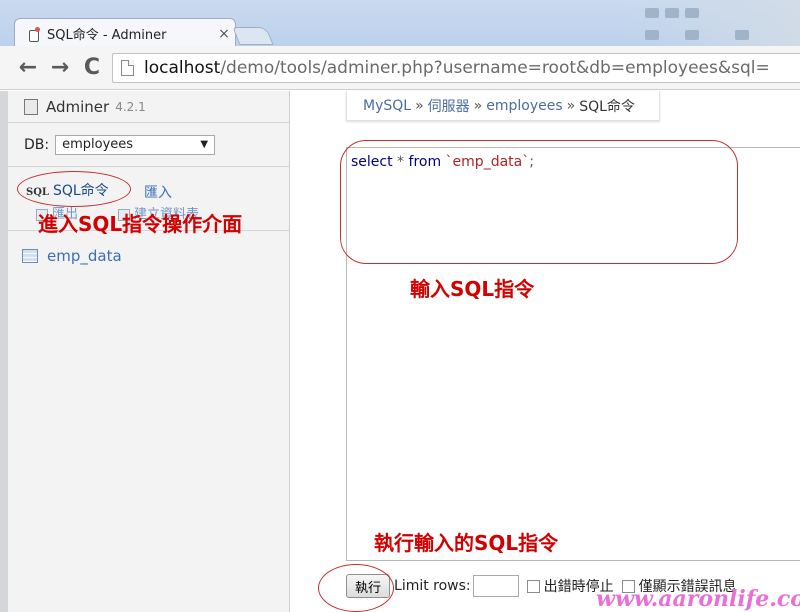  I want to click on db-select: employees ▼, so click(135, 144).